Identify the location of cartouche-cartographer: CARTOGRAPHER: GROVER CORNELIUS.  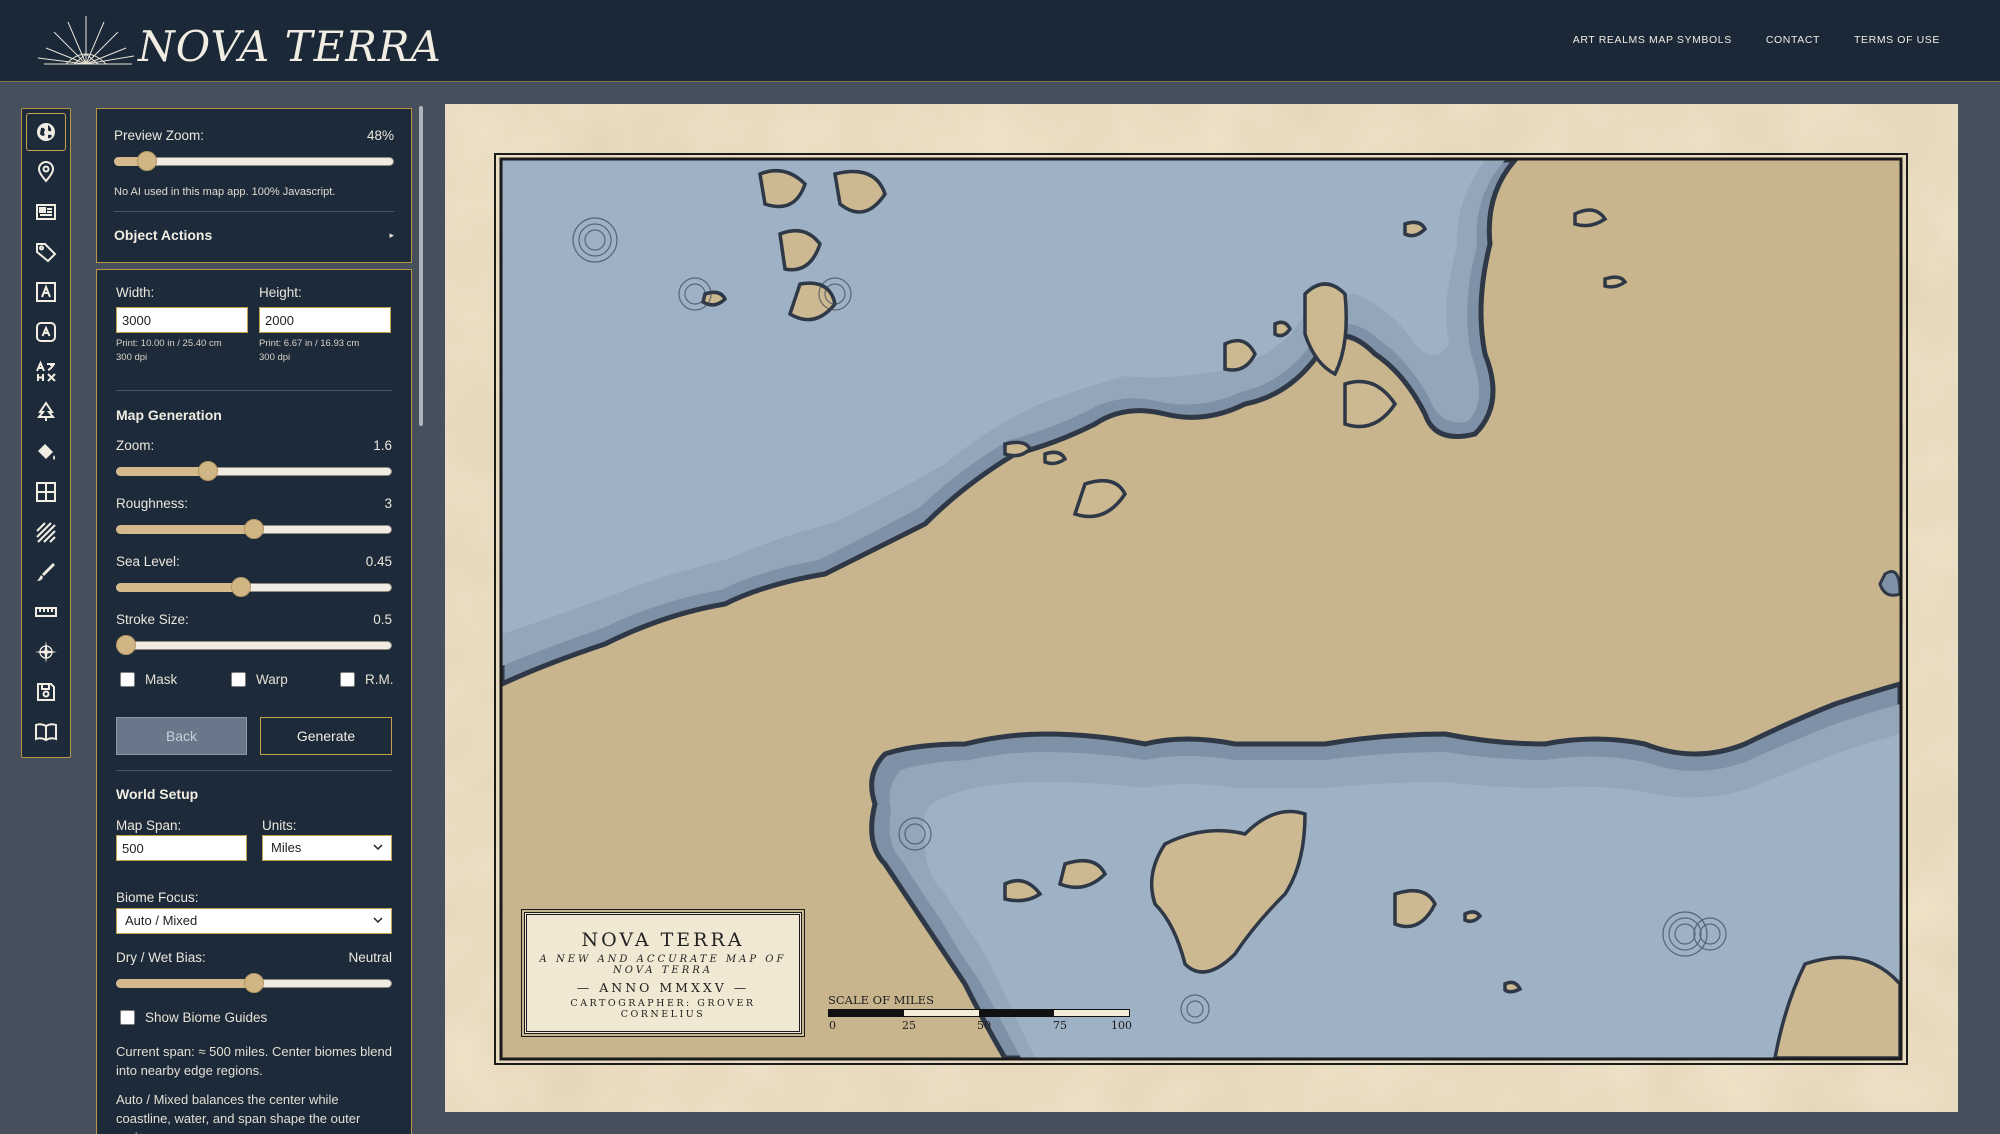
(663, 1009).